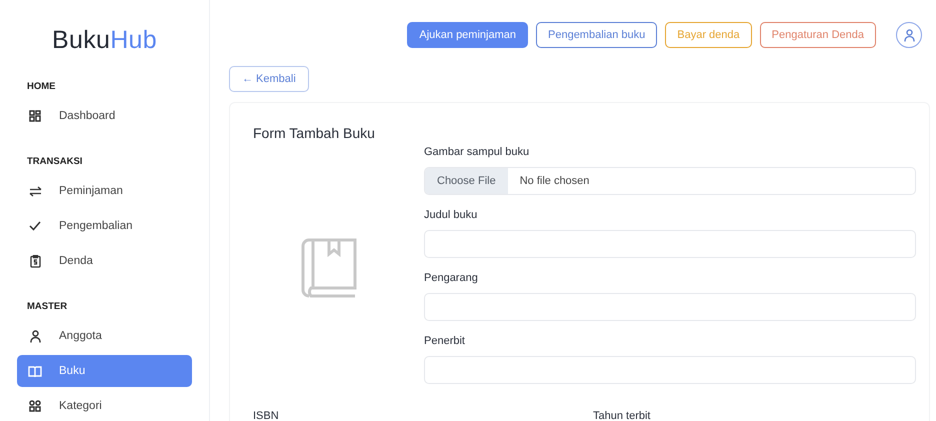 The height and width of the screenshot is (421, 936). What do you see at coordinates (477, 152) in the screenshot?
I see `field-label: Gambar sampul buku` at bounding box center [477, 152].